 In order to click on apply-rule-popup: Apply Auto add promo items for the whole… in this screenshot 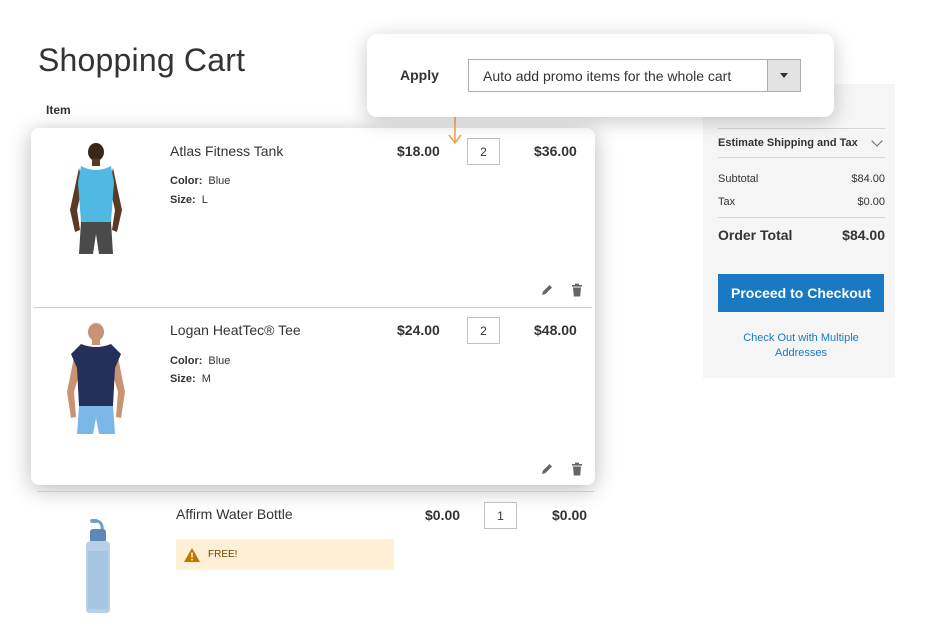, I will do `click(600, 75)`.